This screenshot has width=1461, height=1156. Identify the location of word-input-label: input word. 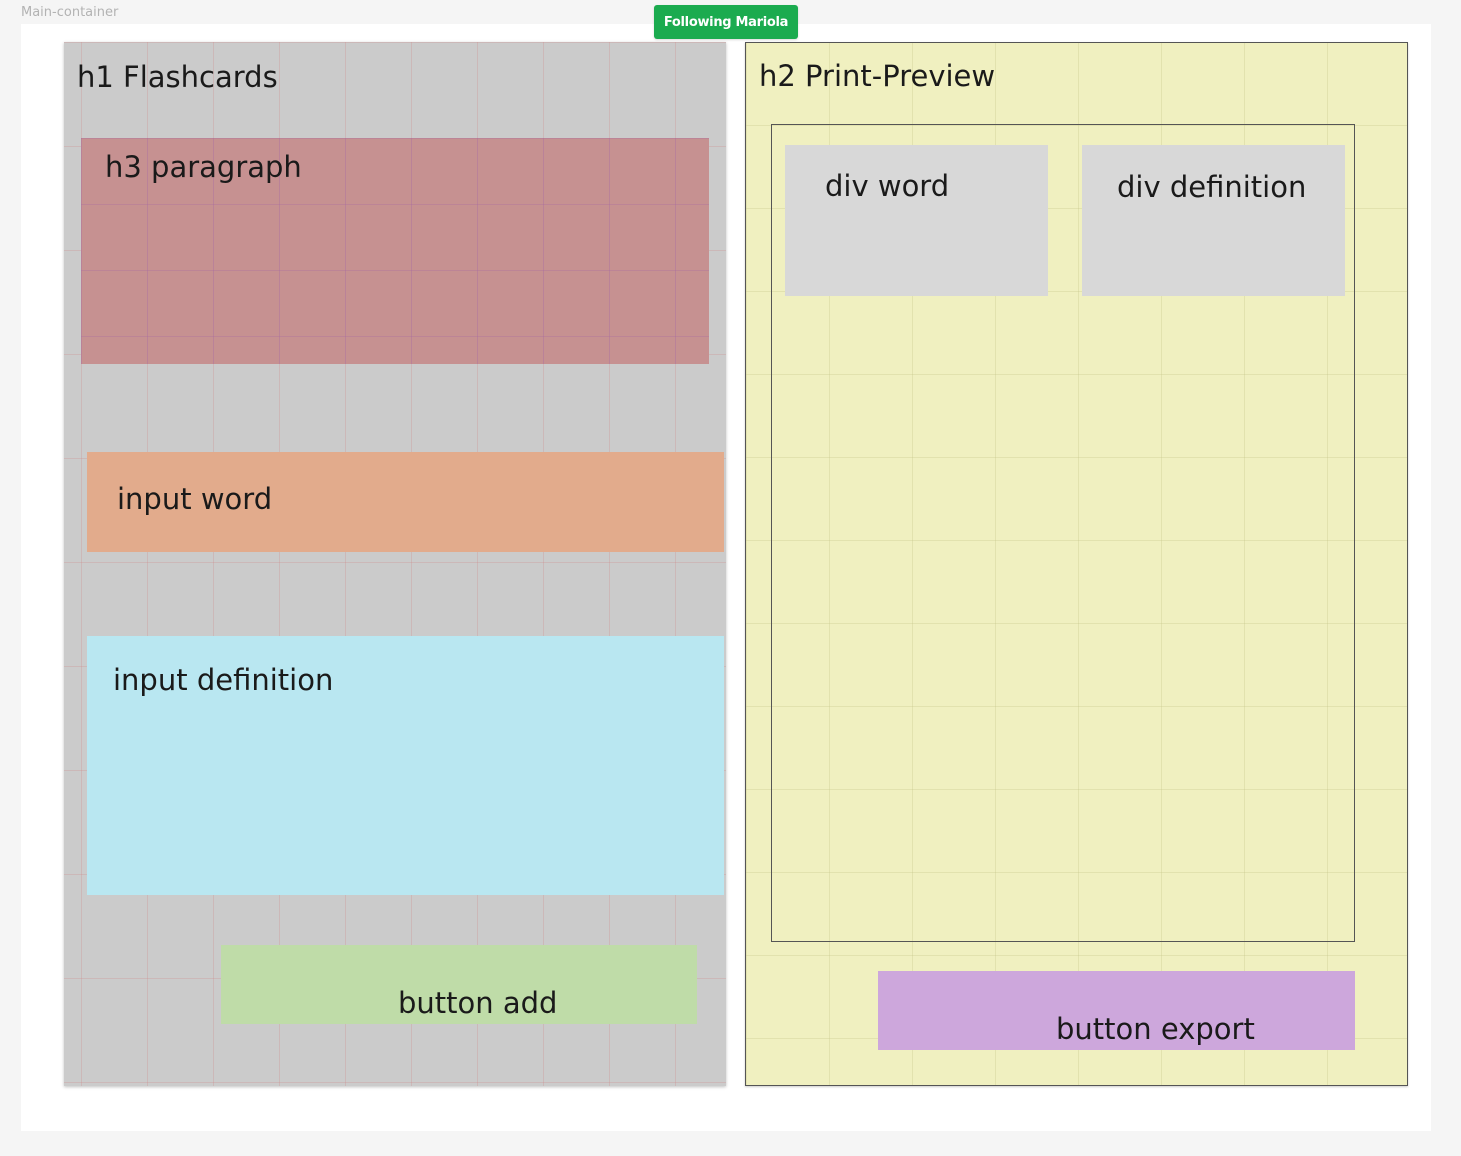
(195, 499).